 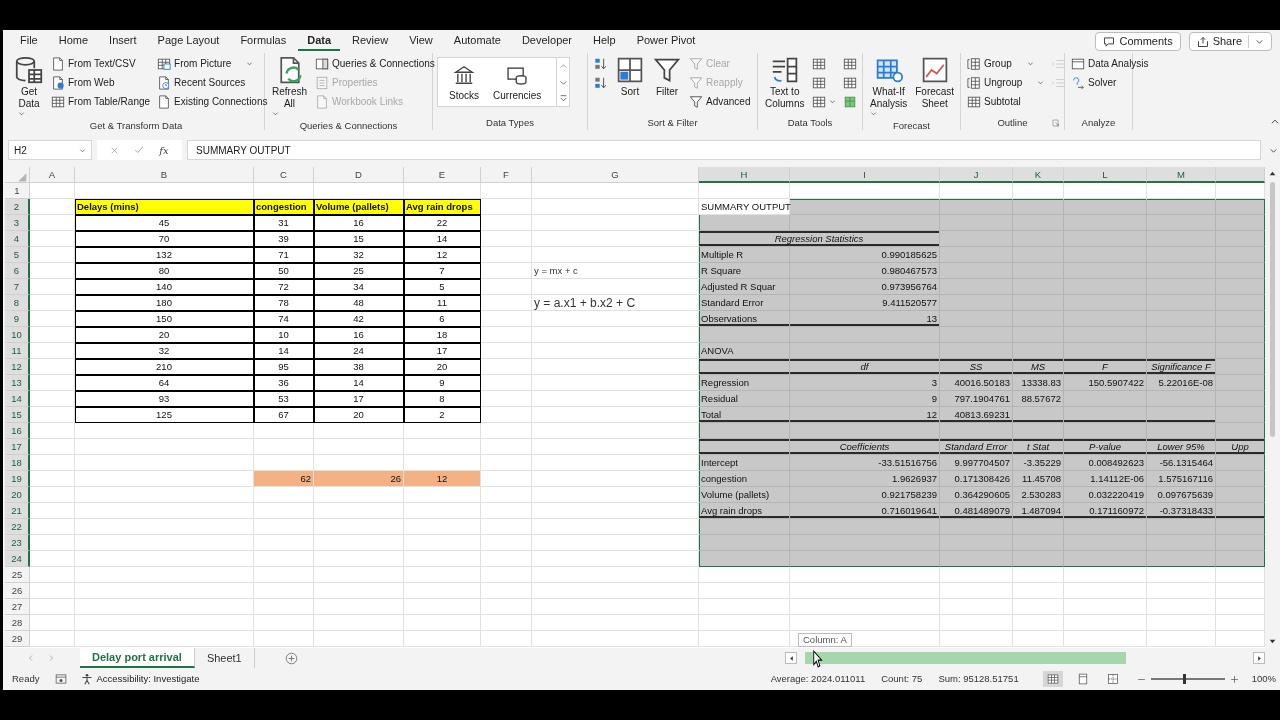 I want to click on table-cell: 1.487094, so click(x=1038, y=511).